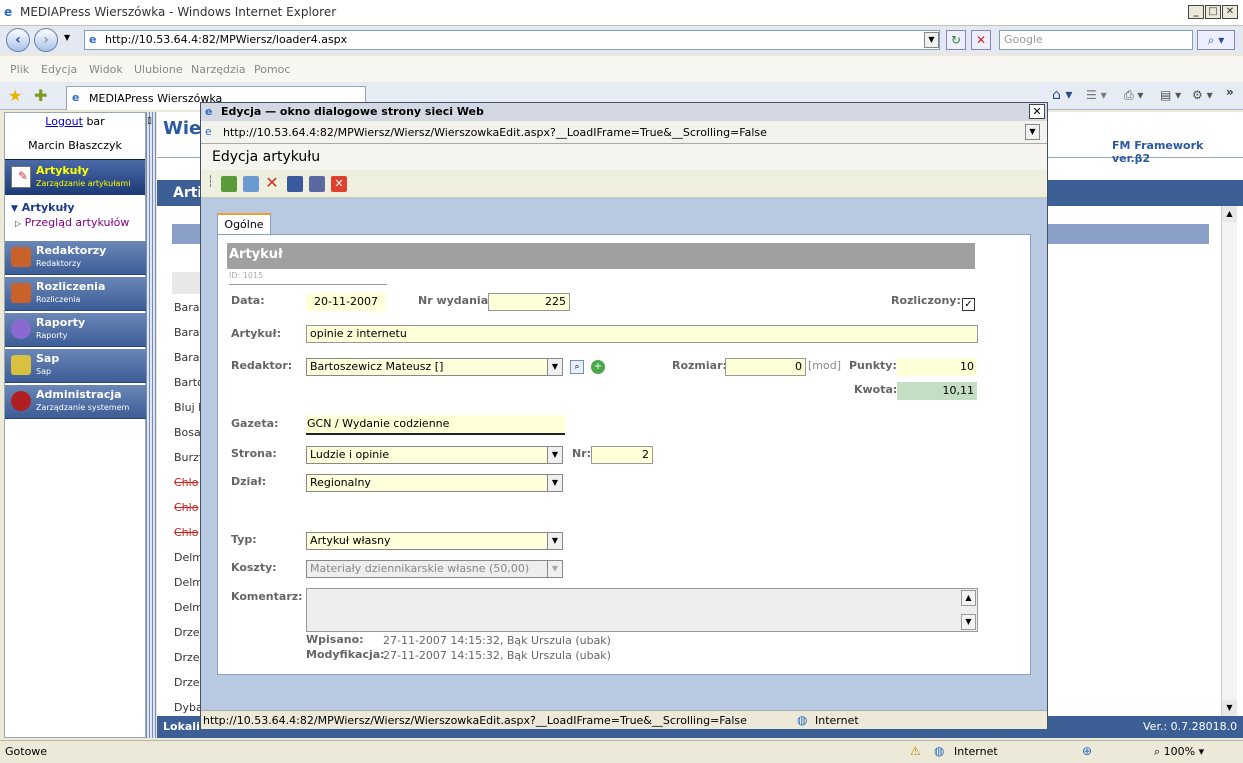  I want to click on close-window-button: ✕, so click(1230, 12).